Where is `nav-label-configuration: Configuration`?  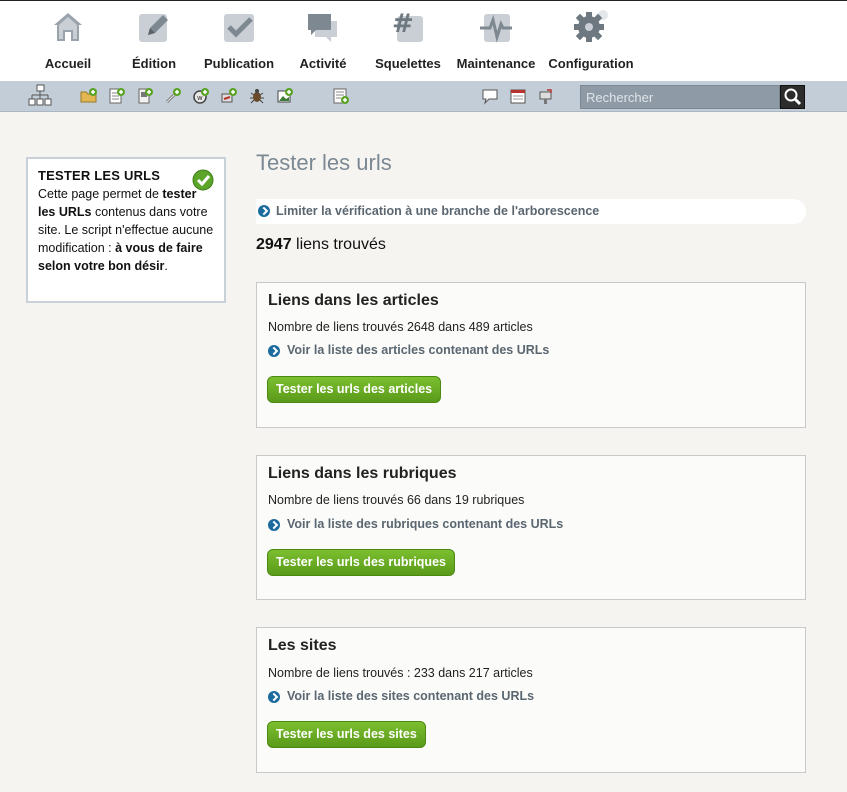 nav-label-configuration: Configuration is located at coordinates (591, 63).